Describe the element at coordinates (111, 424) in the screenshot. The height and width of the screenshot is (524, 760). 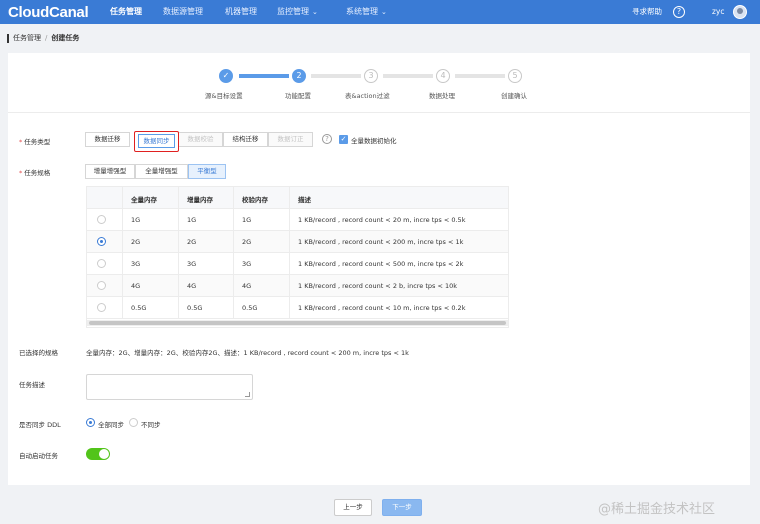
I see `ddl-sync-all-label: 全部同步` at that location.